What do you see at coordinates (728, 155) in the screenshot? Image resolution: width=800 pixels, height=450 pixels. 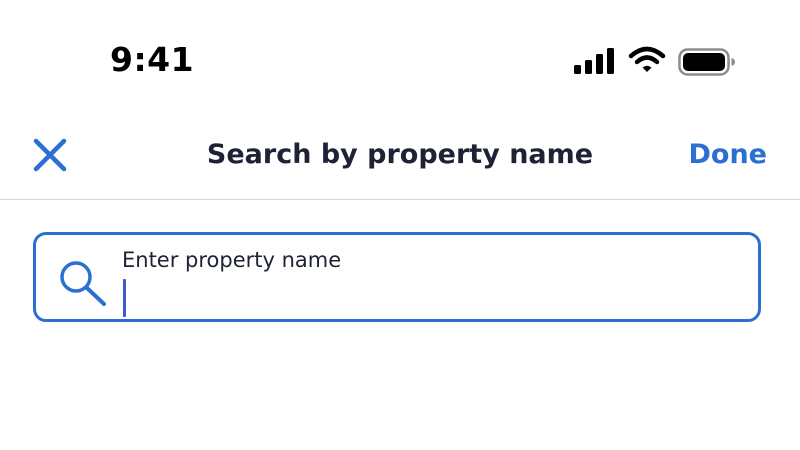 I see `done-button: Done` at bounding box center [728, 155].